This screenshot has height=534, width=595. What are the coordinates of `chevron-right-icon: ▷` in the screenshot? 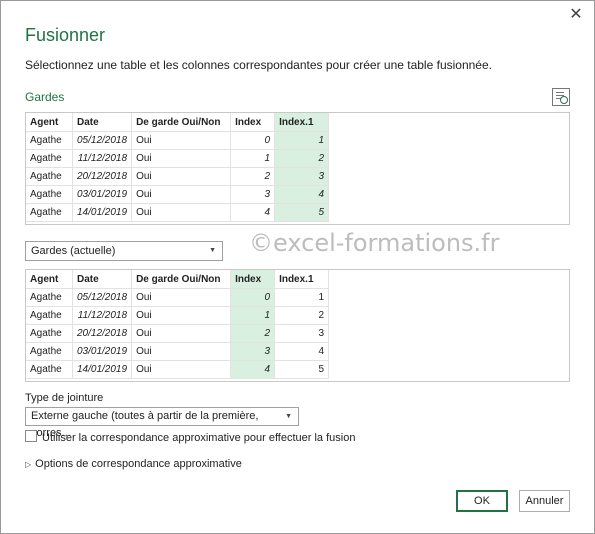 It's located at (28, 464).